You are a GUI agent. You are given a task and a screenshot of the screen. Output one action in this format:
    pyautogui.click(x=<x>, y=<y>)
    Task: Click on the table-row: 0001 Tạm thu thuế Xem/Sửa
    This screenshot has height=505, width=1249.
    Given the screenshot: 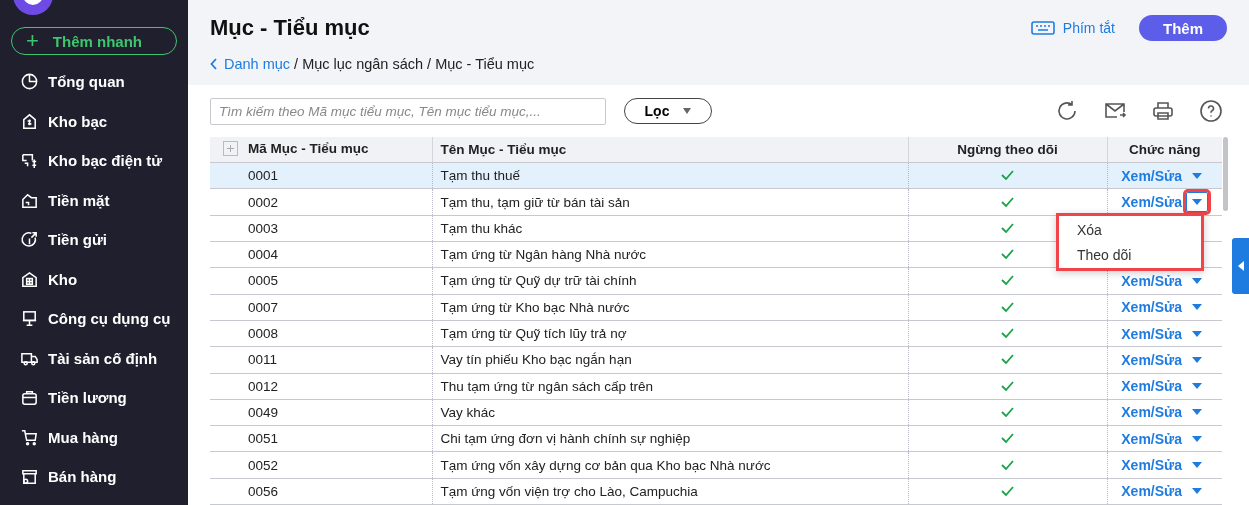 What is the action you would take?
    pyautogui.click(x=716, y=175)
    